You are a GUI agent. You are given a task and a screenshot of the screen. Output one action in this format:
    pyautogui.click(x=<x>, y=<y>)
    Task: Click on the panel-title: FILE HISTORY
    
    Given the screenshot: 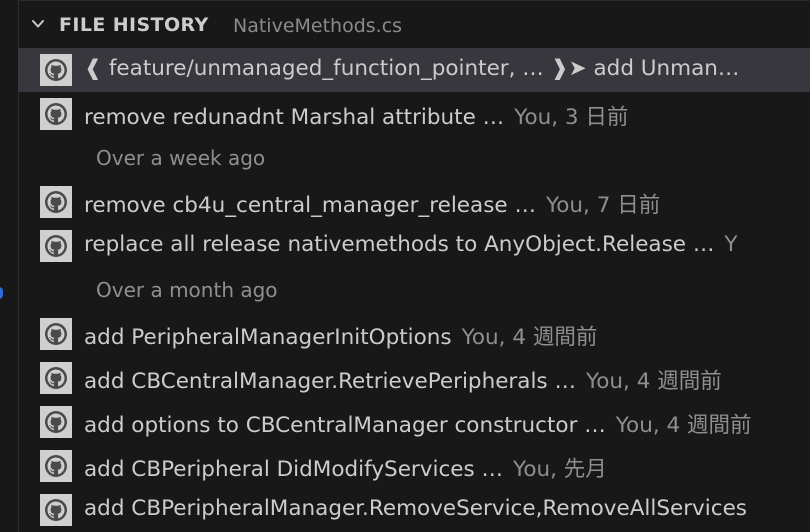 What is the action you would take?
    pyautogui.click(x=134, y=25)
    